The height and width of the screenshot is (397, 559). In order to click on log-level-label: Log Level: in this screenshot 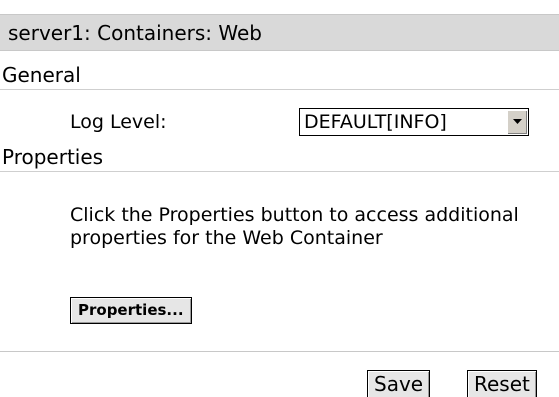, I will do `click(118, 122)`.